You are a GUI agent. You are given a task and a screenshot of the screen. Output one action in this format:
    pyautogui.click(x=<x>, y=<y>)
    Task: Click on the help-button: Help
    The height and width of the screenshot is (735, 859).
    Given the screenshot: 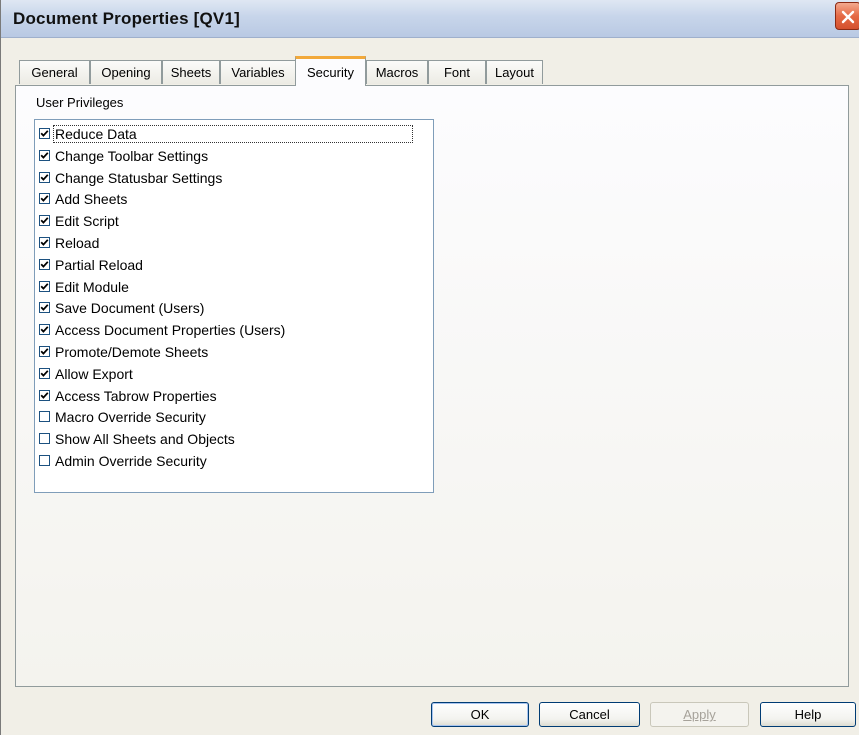 What is the action you would take?
    pyautogui.click(x=808, y=714)
    